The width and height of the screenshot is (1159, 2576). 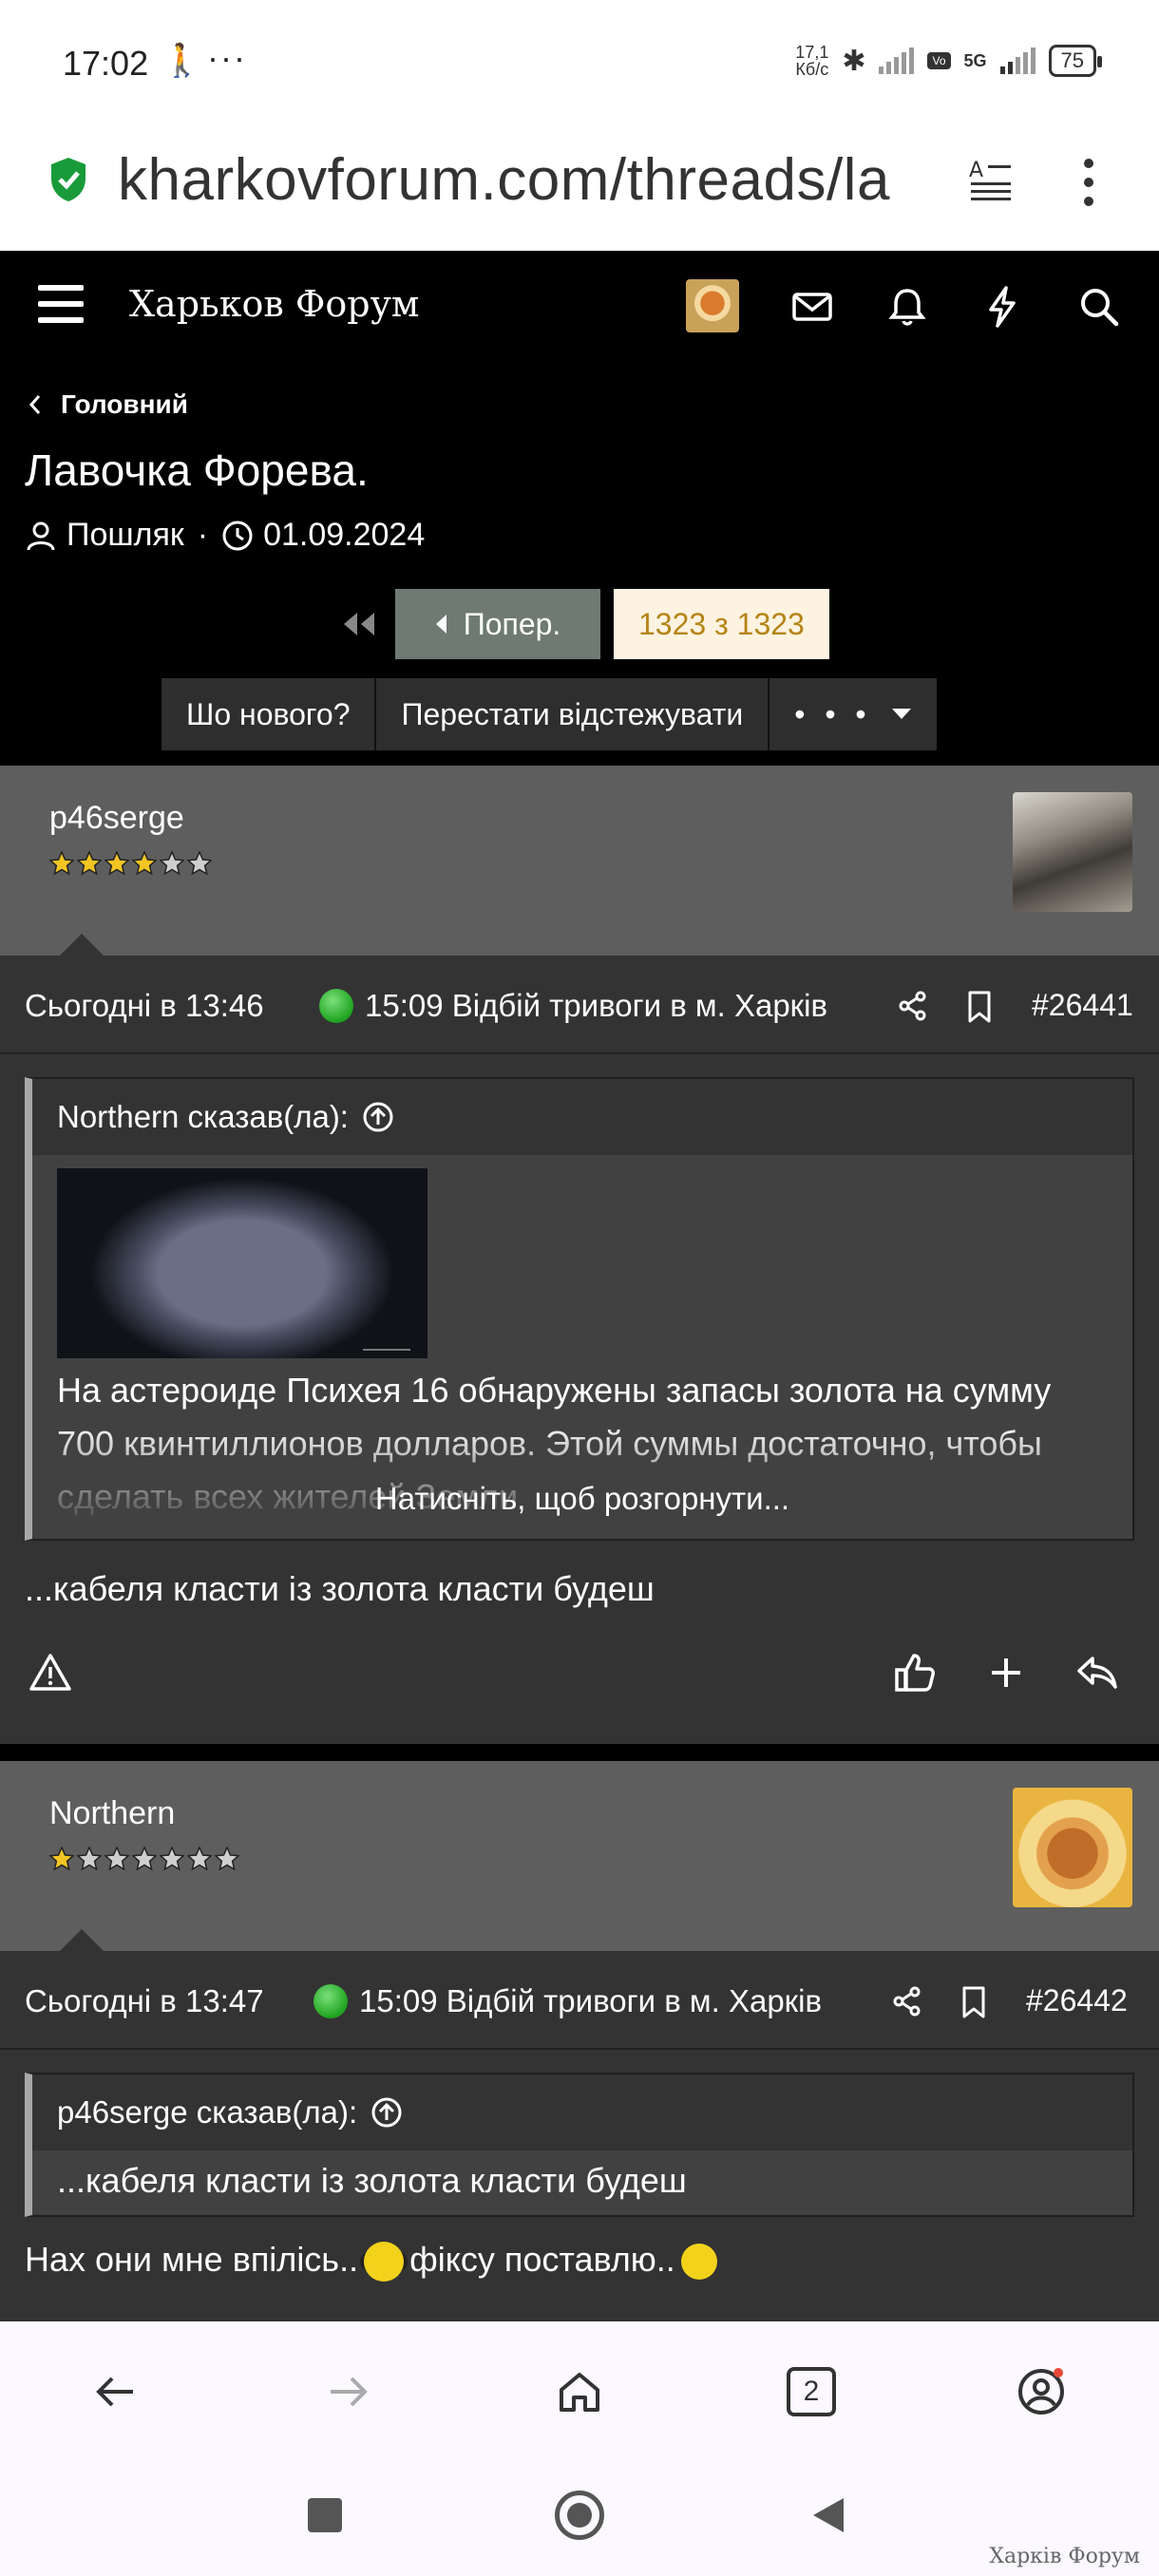 I want to click on plus-icon, so click(x=1006, y=1673).